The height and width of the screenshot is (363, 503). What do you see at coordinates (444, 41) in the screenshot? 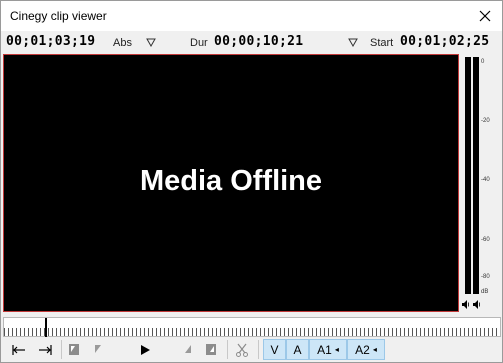
I see `start-timecode: 00;01;02;25` at bounding box center [444, 41].